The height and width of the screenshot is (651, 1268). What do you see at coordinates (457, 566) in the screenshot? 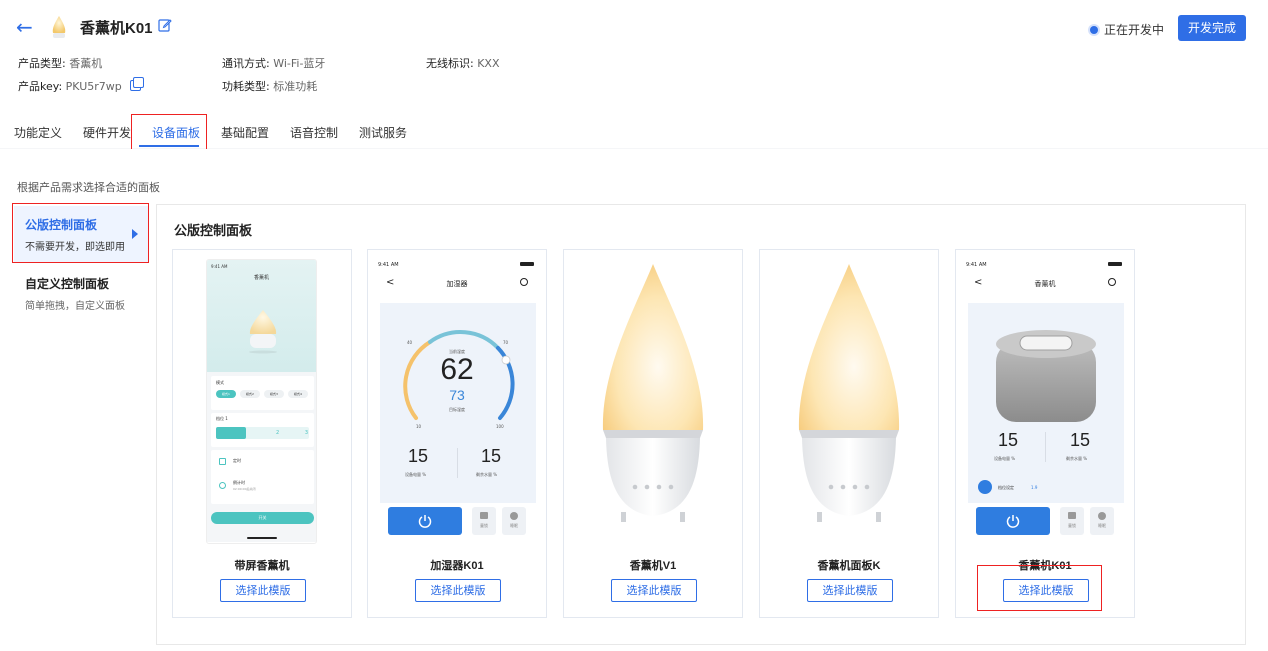
I see `template-name: 加湿器K01` at bounding box center [457, 566].